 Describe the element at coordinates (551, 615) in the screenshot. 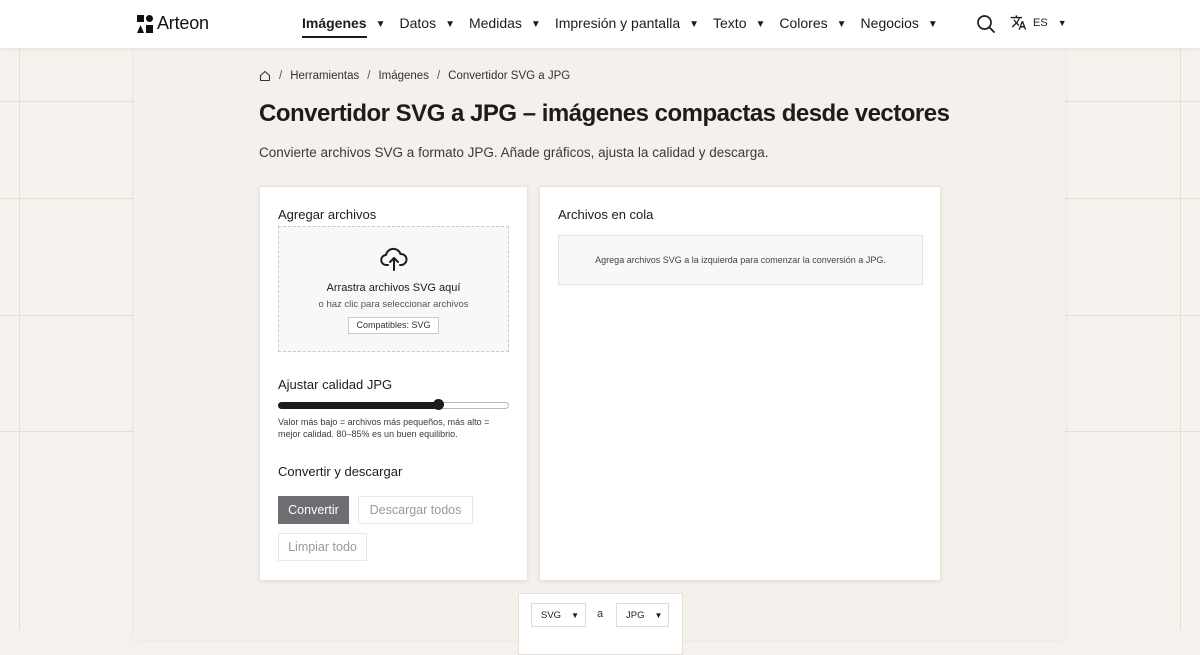

I see `source-format-value: SVG` at that location.